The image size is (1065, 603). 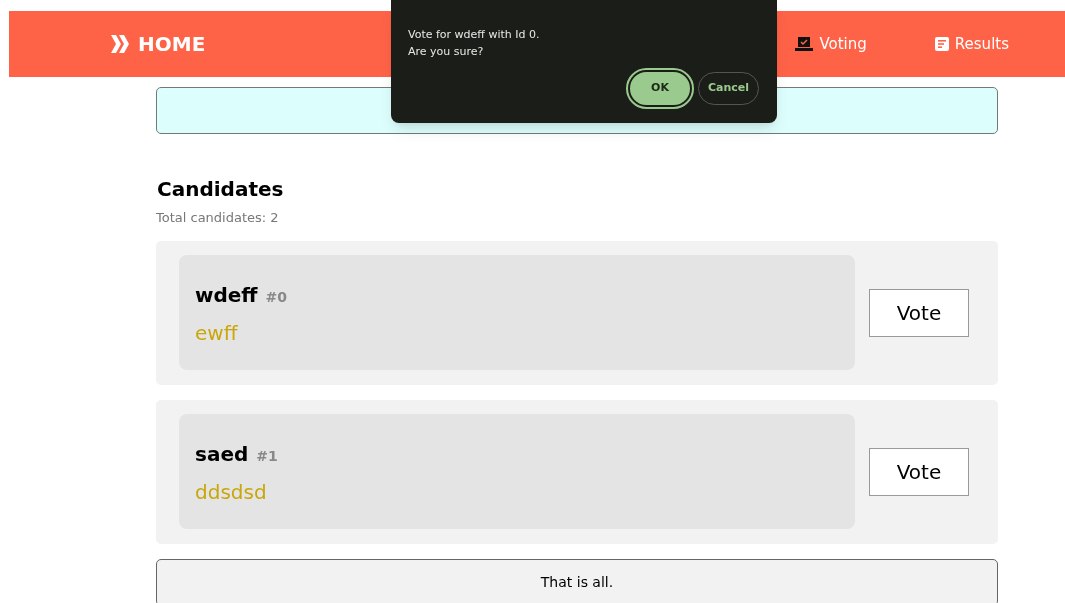 What do you see at coordinates (222, 454) in the screenshot?
I see `candidate-name: saed` at bounding box center [222, 454].